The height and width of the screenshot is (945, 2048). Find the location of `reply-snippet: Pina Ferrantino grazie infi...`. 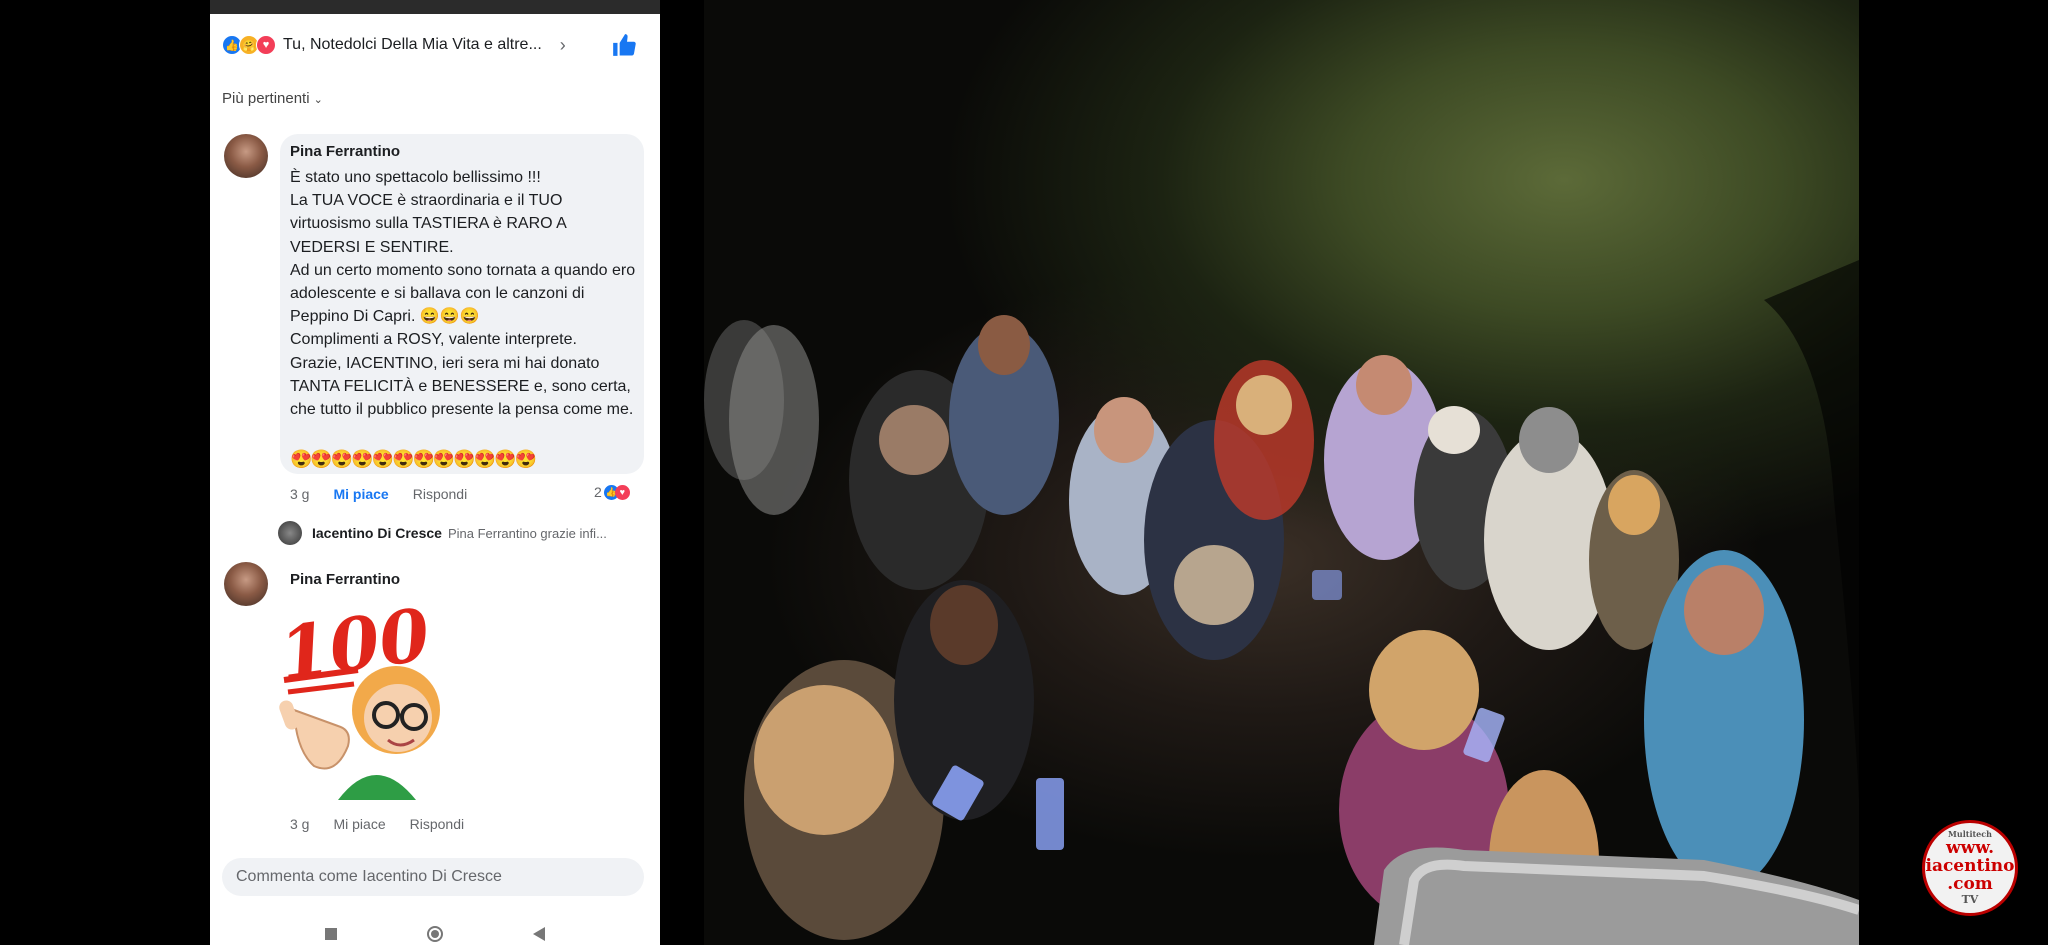

reply-snippet: Pina Ferrantino grazie infi... is located at coordinates (527, 533).